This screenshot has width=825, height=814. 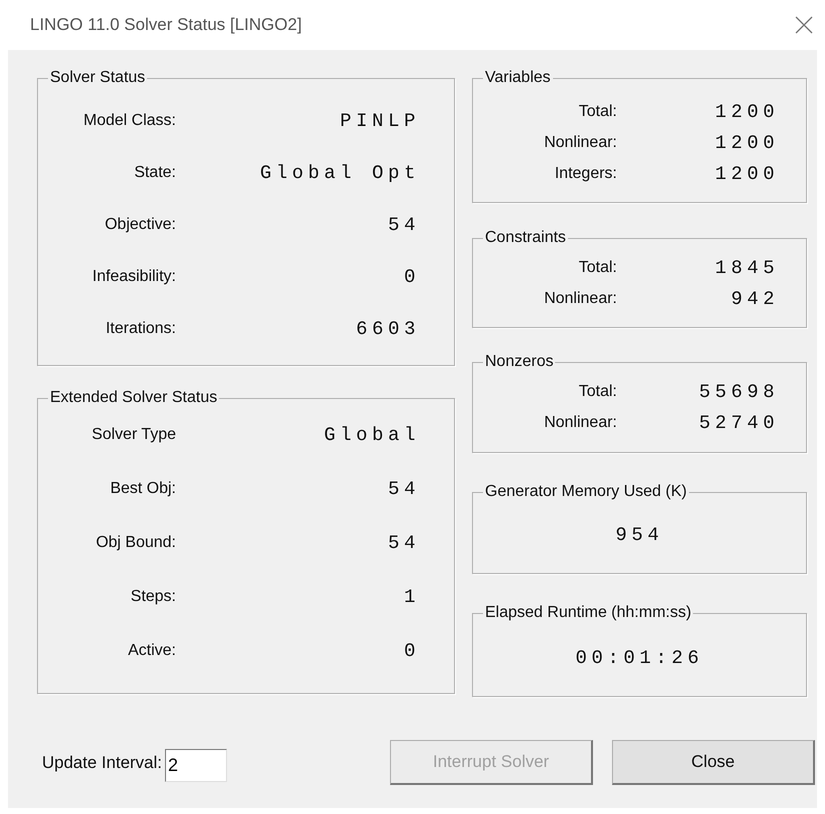 I want to click on close-icon, so click(x=804, y=25).